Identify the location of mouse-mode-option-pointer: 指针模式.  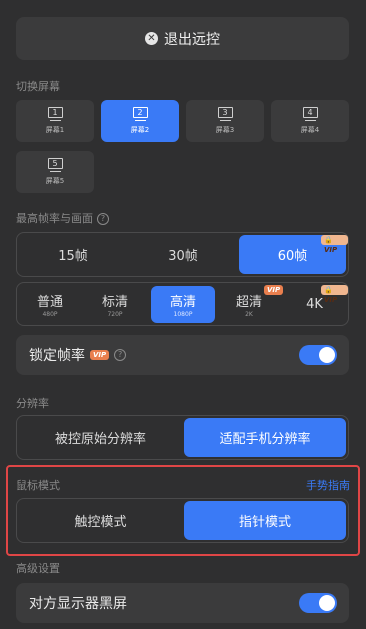
(265, 520).